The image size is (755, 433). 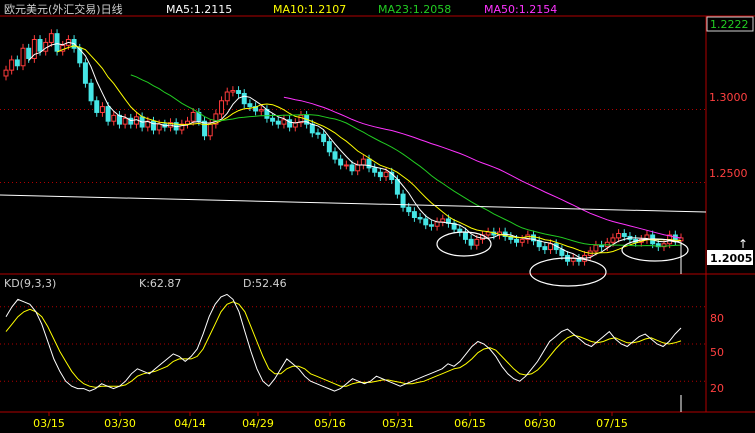 What do you see at coordinates (414, 9) in the screenshot?
I see `ma23-label: MA23:1.2058` at bounding box center [414, 9].